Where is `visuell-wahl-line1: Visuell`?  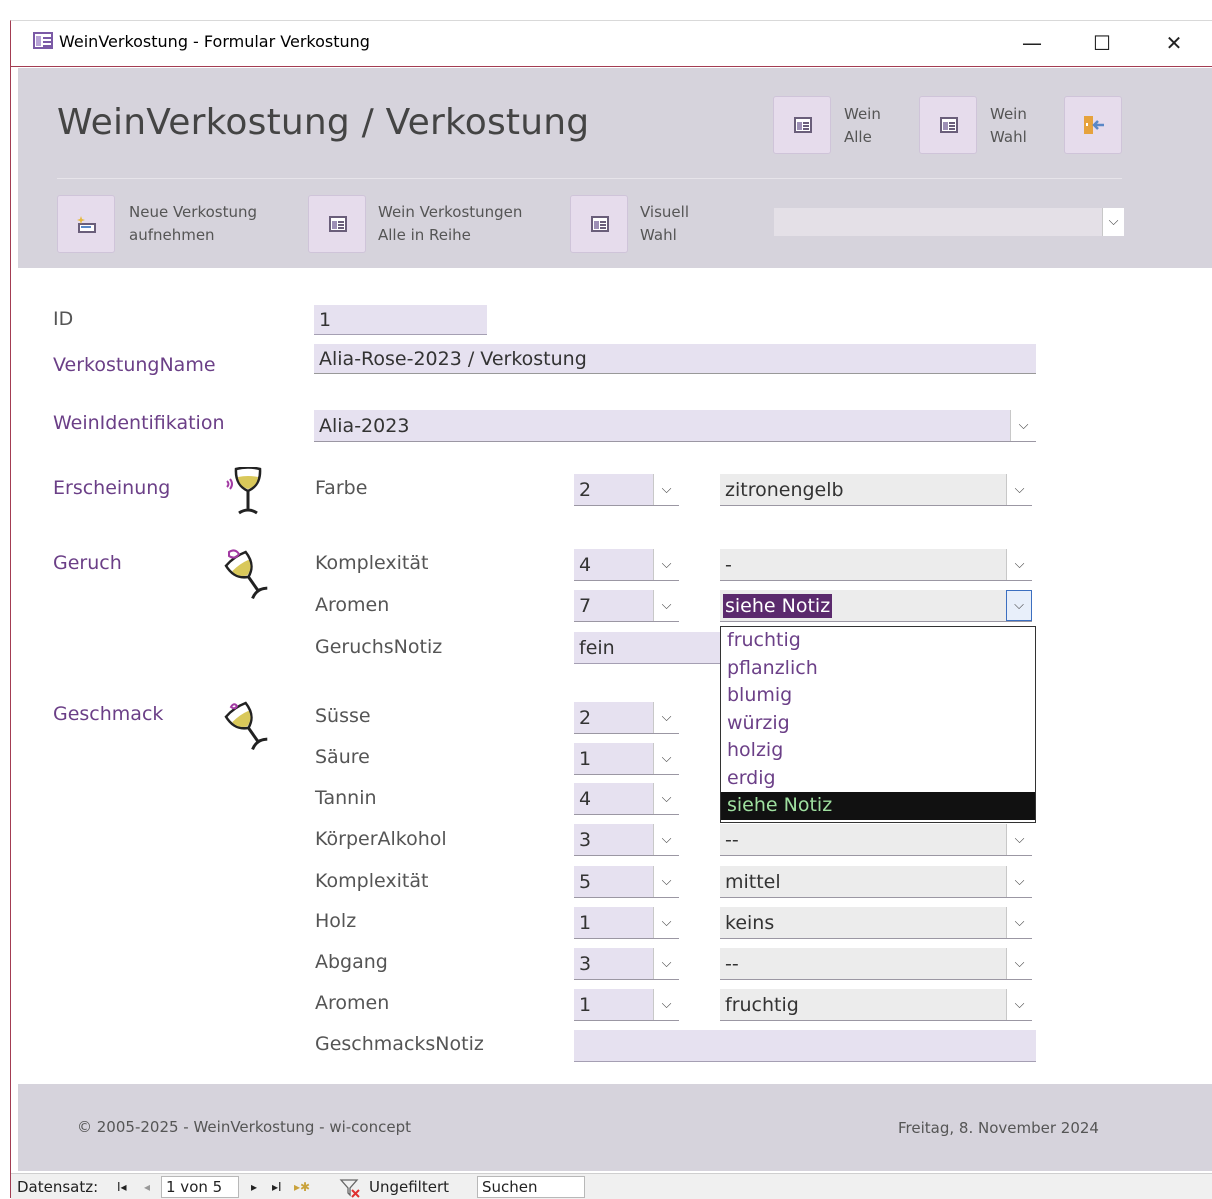
visuell-wahl-line1: Visuell is located at coordinates (664, 212).